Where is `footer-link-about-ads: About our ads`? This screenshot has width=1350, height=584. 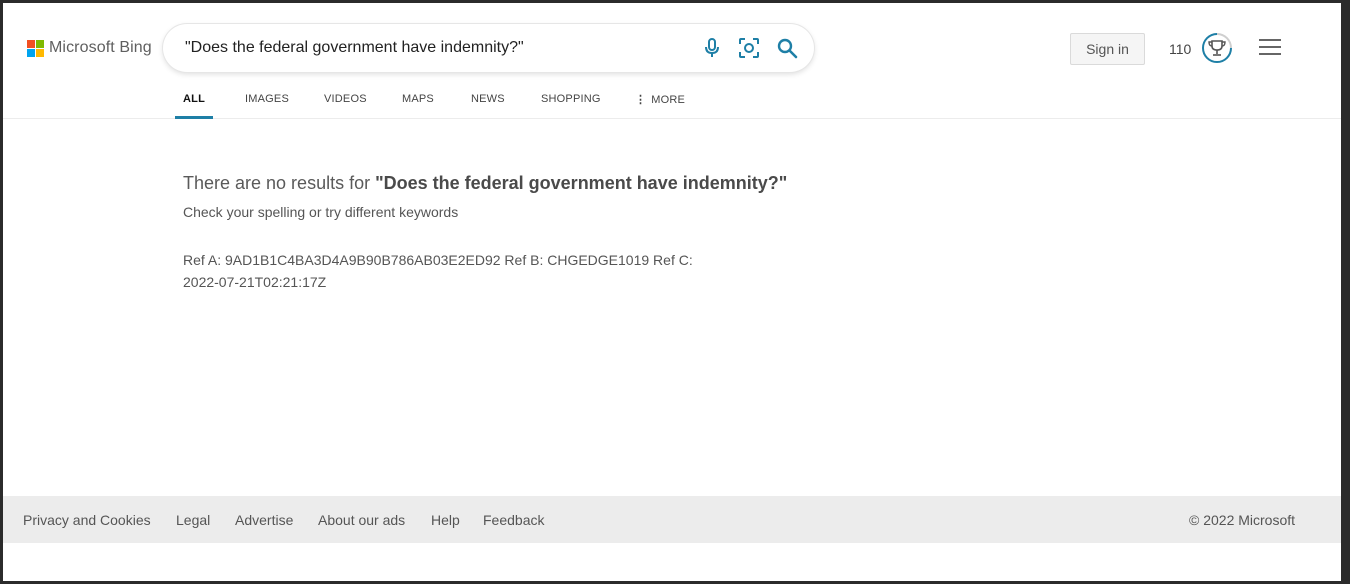
footer-link-about-ads: About our ads is located at coordinates (361, 520).